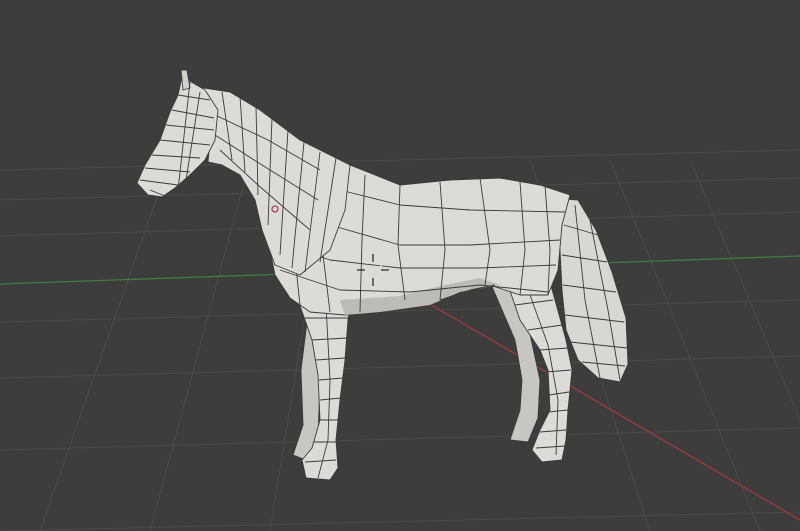 The image size is (800, 531). What do you see at coordinates (177, 134) in the screenshot?
I see `head` at bounding box center [177, 134].